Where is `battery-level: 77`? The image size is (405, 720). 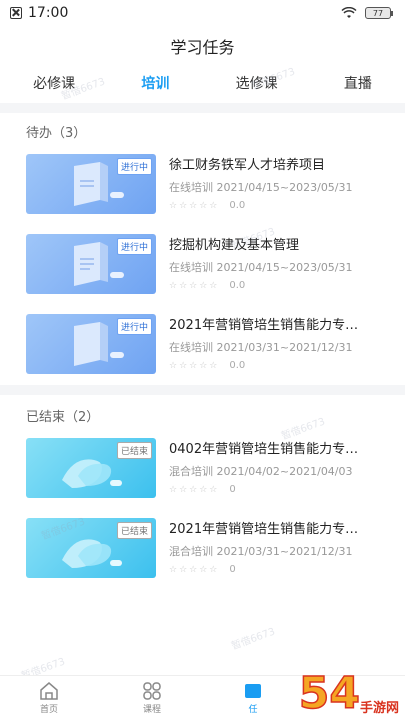
battery-level: 77 is located at coordinates (378, 13).